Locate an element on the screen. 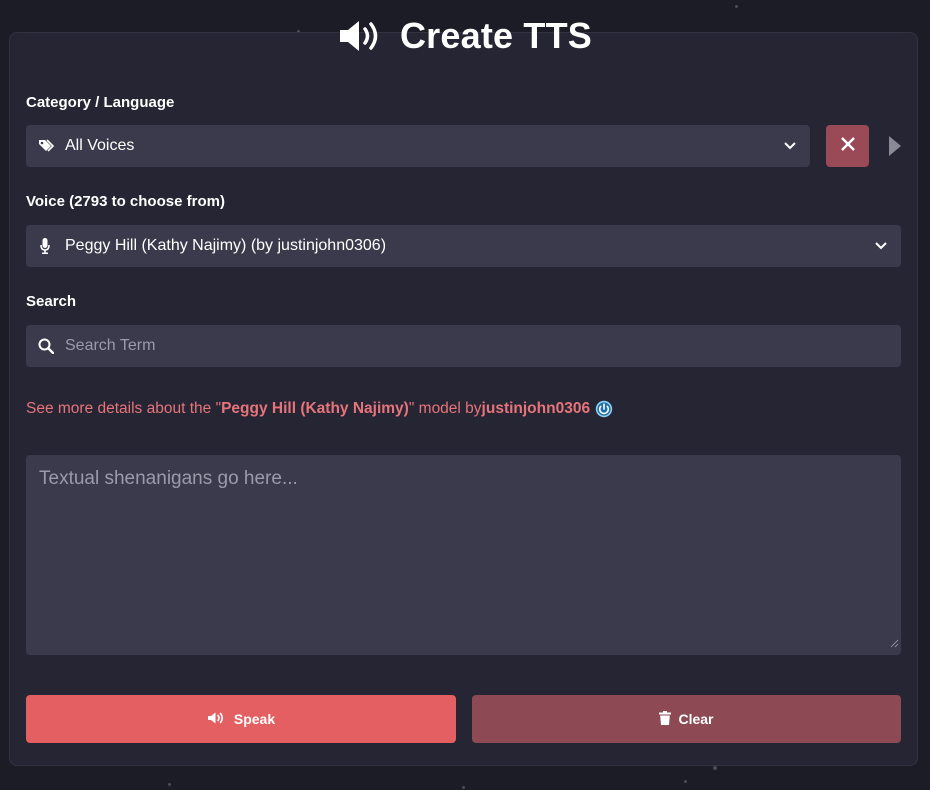  model-link: Peggy Hill (Kathy Najimy) is located at coordinates (315, 409).